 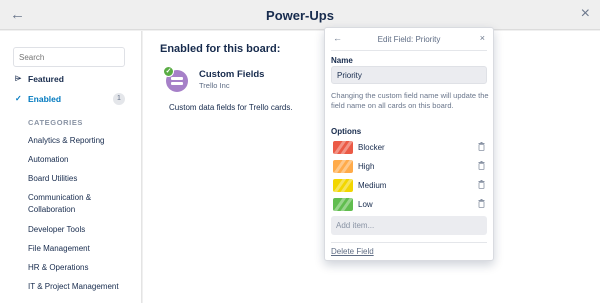 I want to click on count-badge: 1, so click(x=119, y=99).